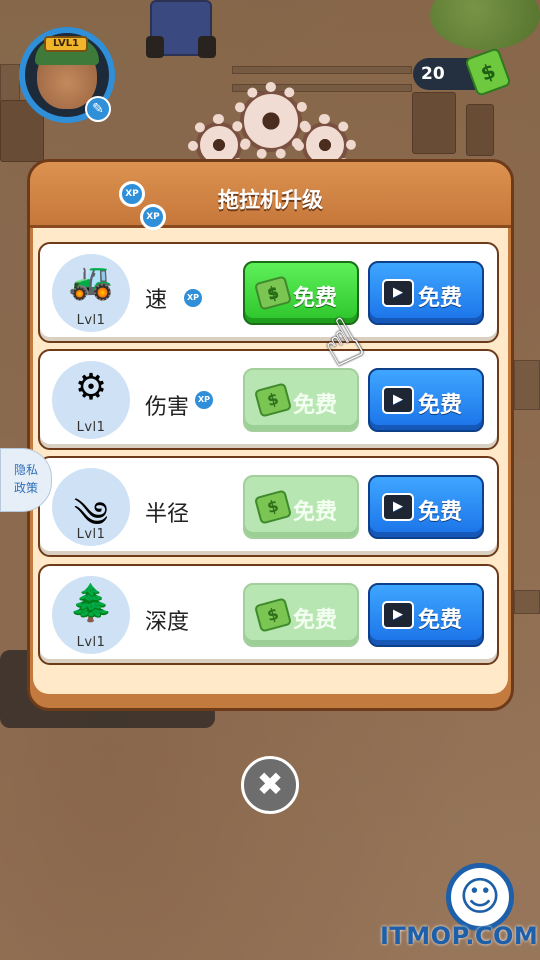 This screenshot has width=540, height=960. Describe the element at coordinates (66, 44) in the screenshot. I see `player-level-badge: LVL1` at that location.